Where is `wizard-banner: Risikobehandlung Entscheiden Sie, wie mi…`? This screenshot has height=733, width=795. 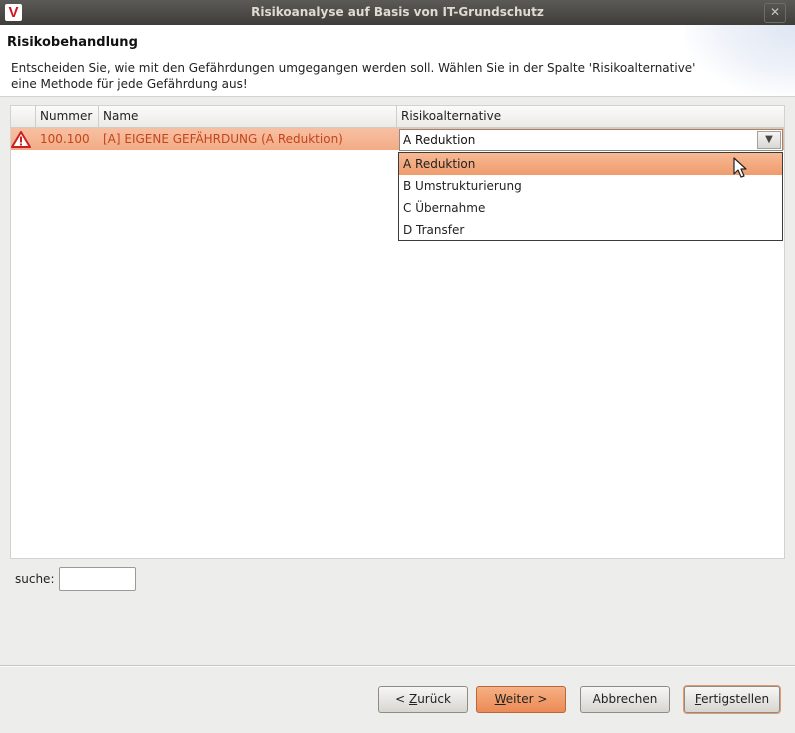 wizard-banner: Risikobehandlung Entscheiden Sie, wie mi… is located at coordinates (397, 61).